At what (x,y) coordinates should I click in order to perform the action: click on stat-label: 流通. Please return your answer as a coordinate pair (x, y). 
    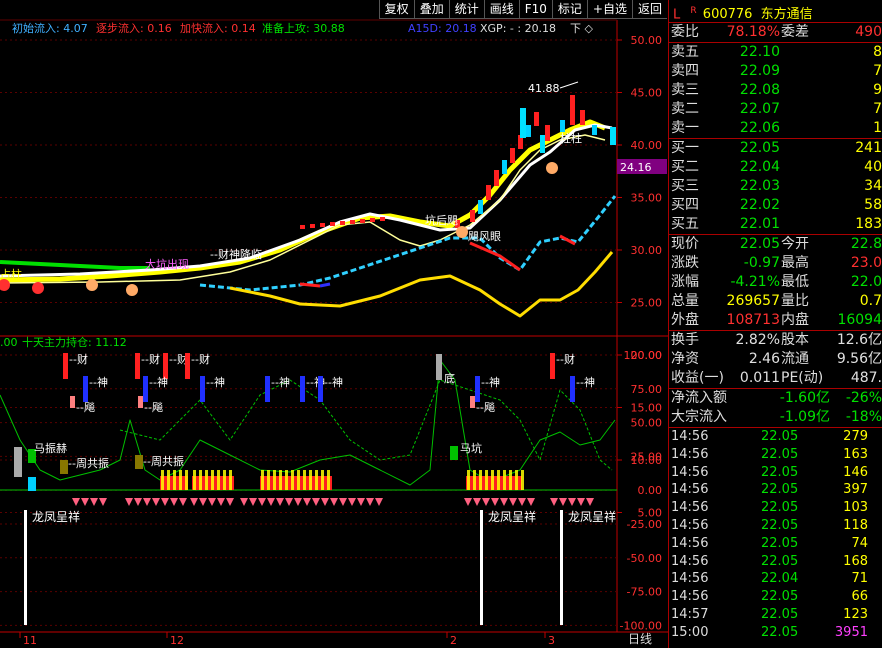
    Looking at the image, I should click on (795, 359).